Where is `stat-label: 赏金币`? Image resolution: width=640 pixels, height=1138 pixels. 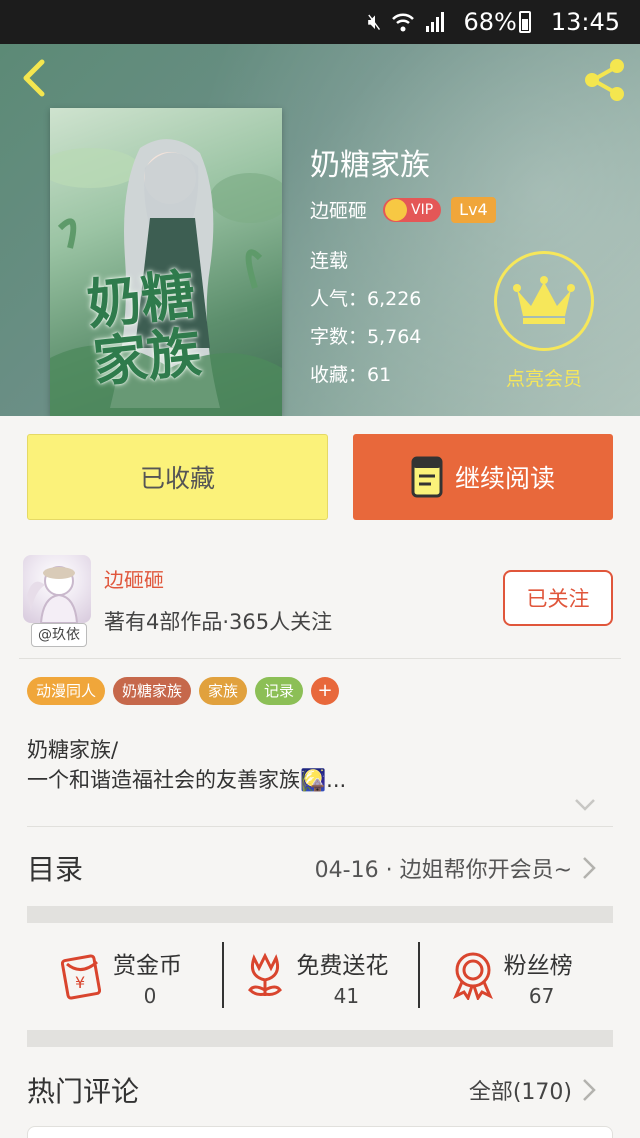 stat-label: 赏金币 is located at coordinates (147, 966).